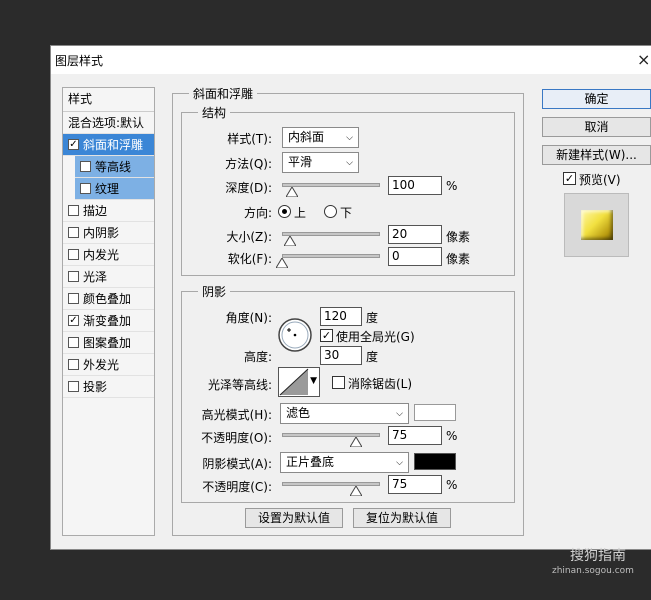 This screenshot has width=651, height=600. Describe the element at coordinates (331, 256) in the screenshot. I see `soften-slider-track` at that location.